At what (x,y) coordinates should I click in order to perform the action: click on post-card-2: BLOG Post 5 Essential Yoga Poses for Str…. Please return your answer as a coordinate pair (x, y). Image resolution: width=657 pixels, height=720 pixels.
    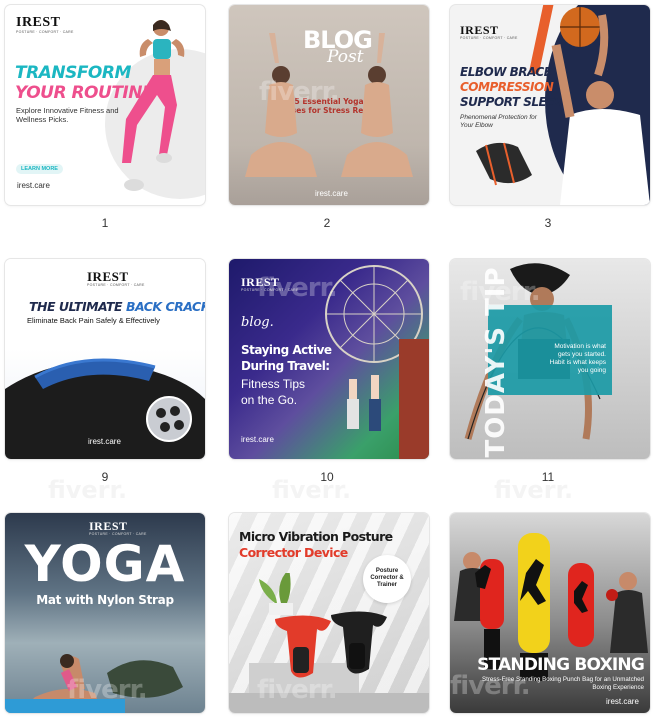
    Looking at the image, I should click on (329, 105).